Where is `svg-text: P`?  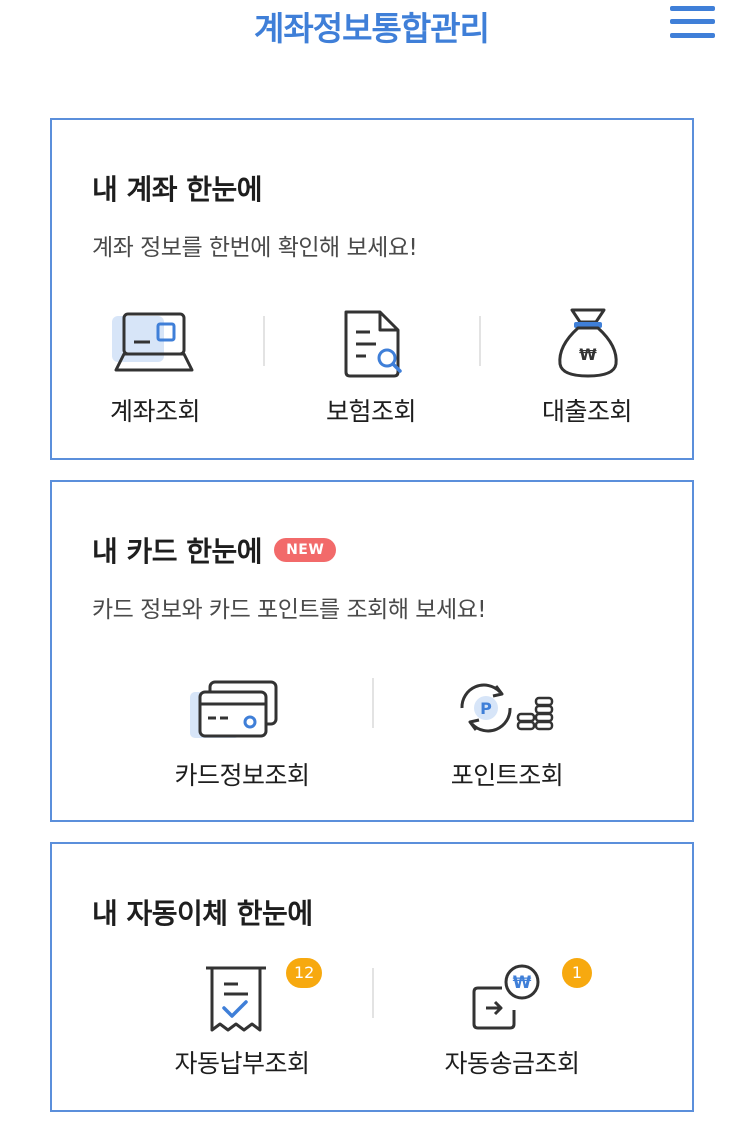
svg-text: P is located at coordinates (486, 708).